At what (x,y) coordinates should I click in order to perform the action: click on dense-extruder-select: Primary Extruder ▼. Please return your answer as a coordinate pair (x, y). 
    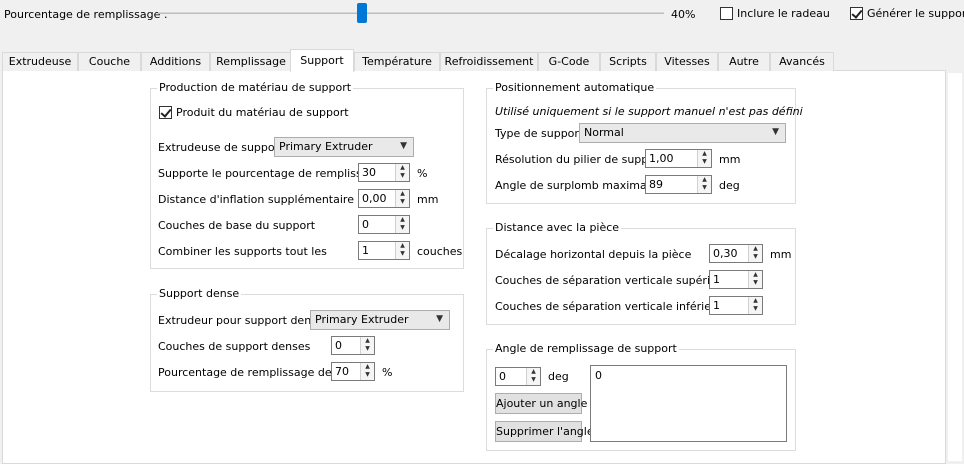
    Looking at the image, I should click on (380, 320).